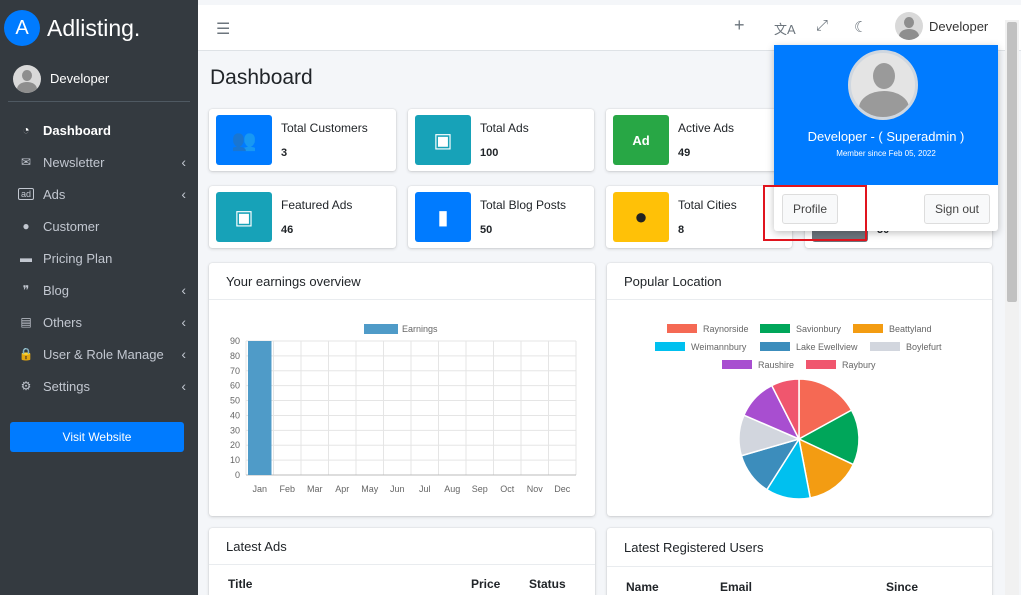 This screenshot has width=1021, height=595. I want to click on sidebar-item-user-role-manage: 🔒 User & Role Manage ‹, so click(99, 354).